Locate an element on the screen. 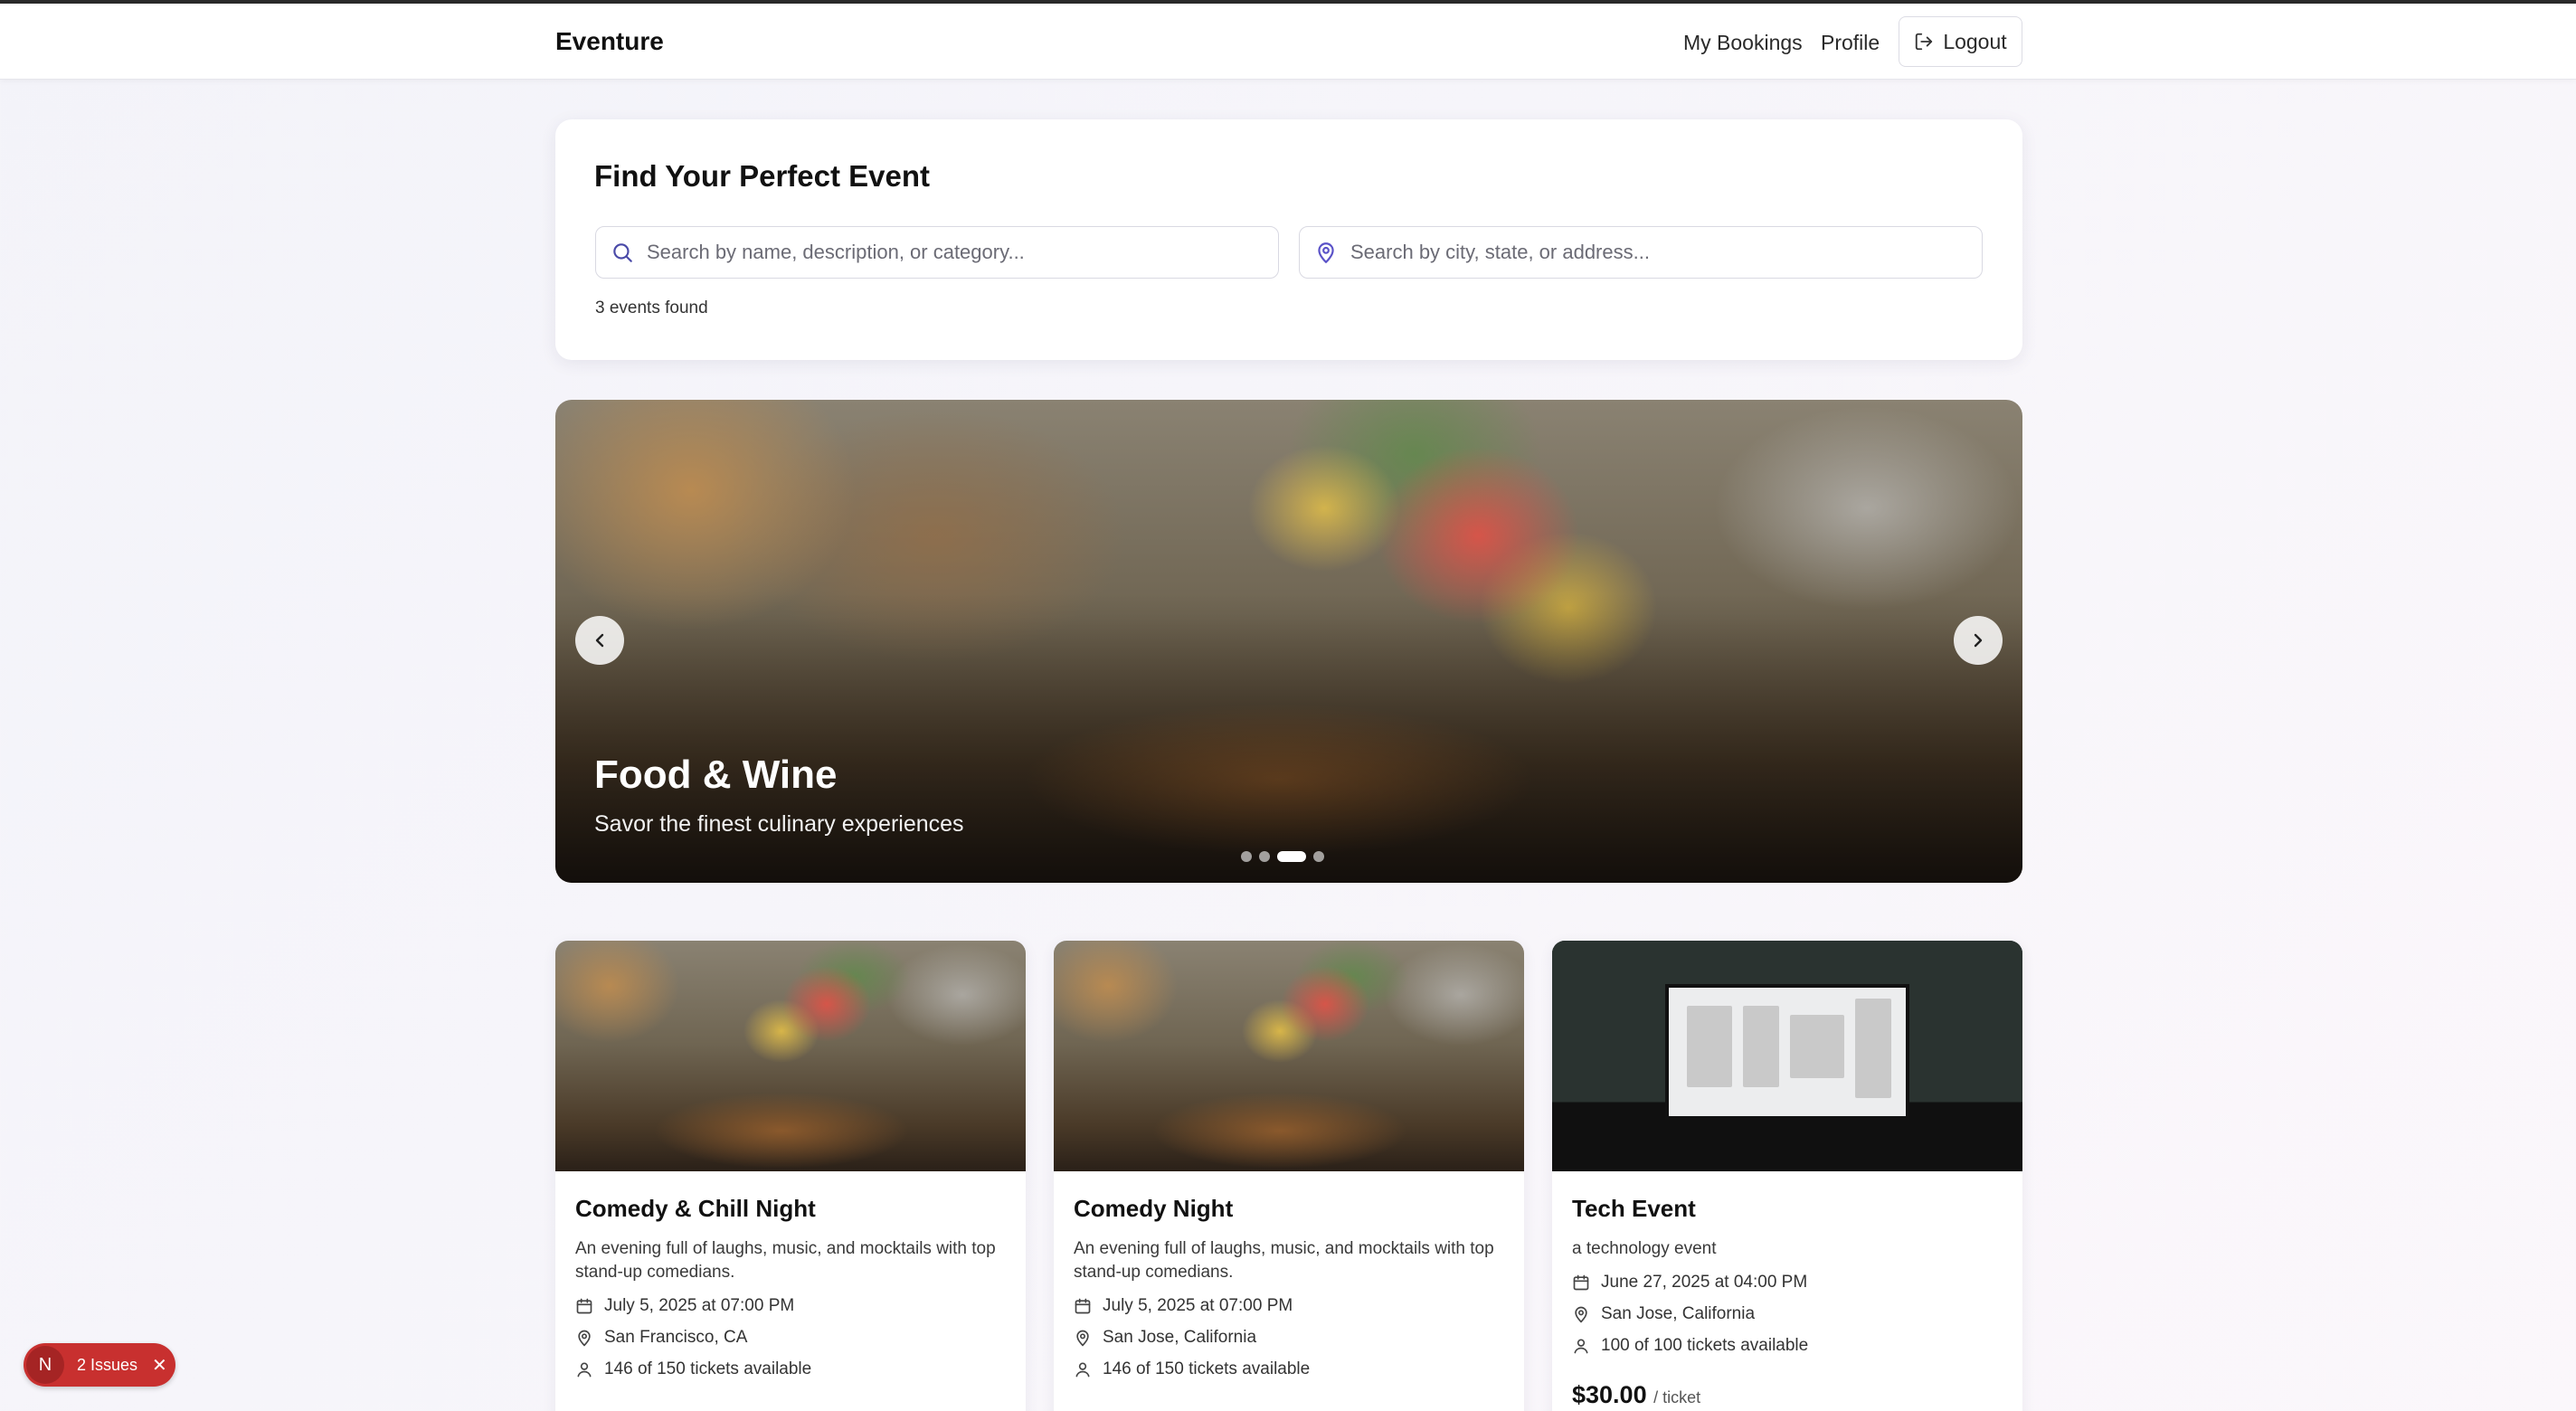 This screenshot has height=1411, width=2576. event-location-text: San Francisco, CA is located at coordinates (676, 1337).